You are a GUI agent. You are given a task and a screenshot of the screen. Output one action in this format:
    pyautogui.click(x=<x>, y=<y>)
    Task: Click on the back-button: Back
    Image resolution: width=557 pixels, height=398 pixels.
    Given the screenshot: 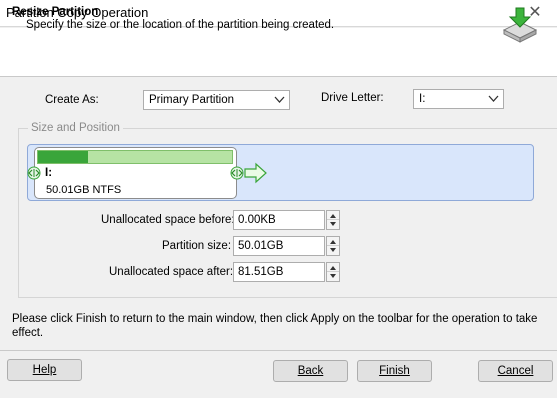 What is the action you would take?
    pyautogui.click(x=310, y=371)
    